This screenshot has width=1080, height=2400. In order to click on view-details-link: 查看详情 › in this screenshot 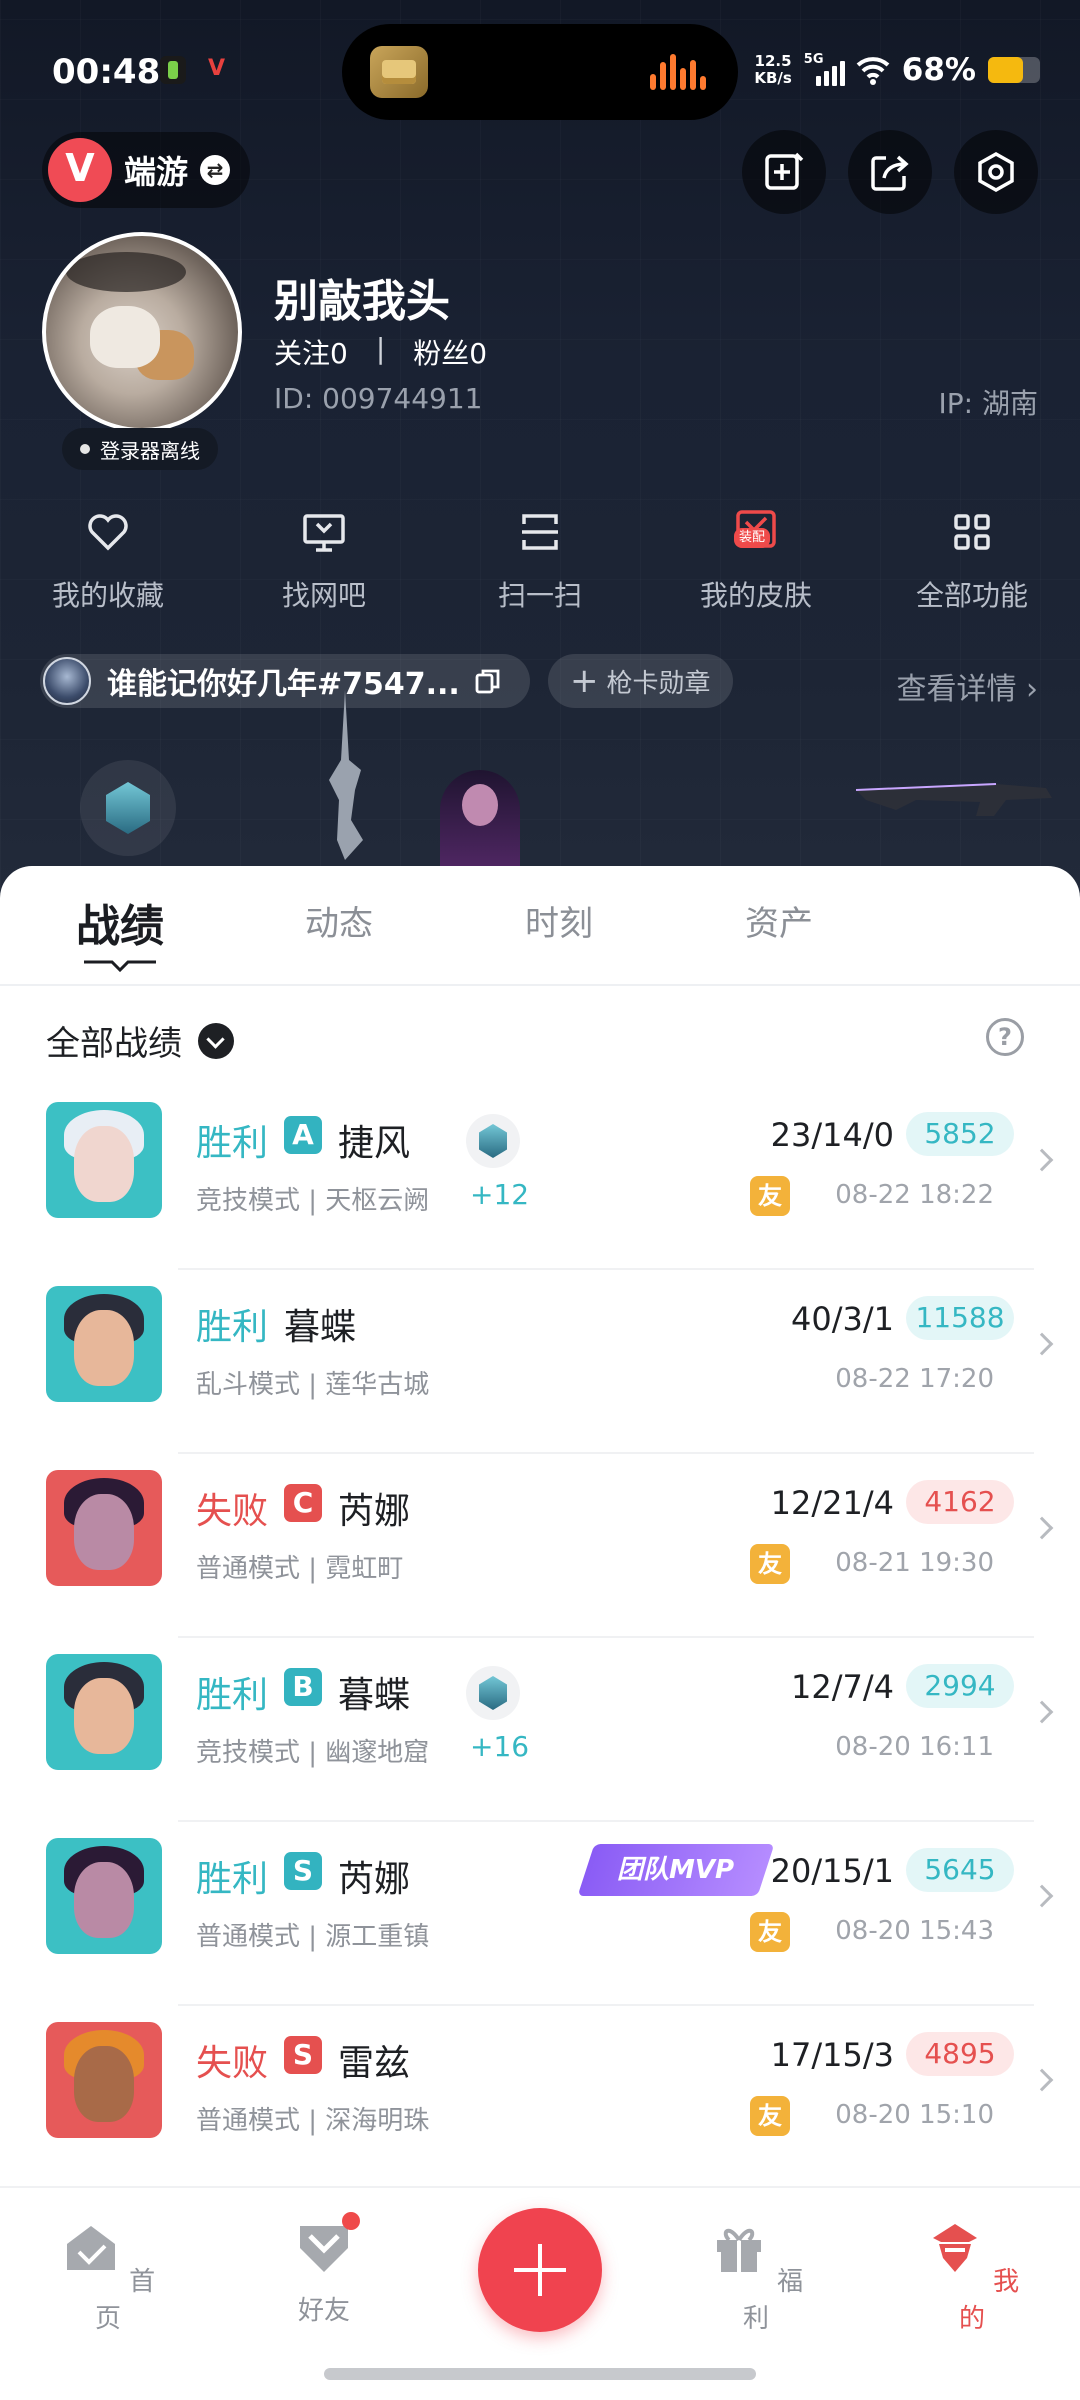, I will do `click(967, 686)`.